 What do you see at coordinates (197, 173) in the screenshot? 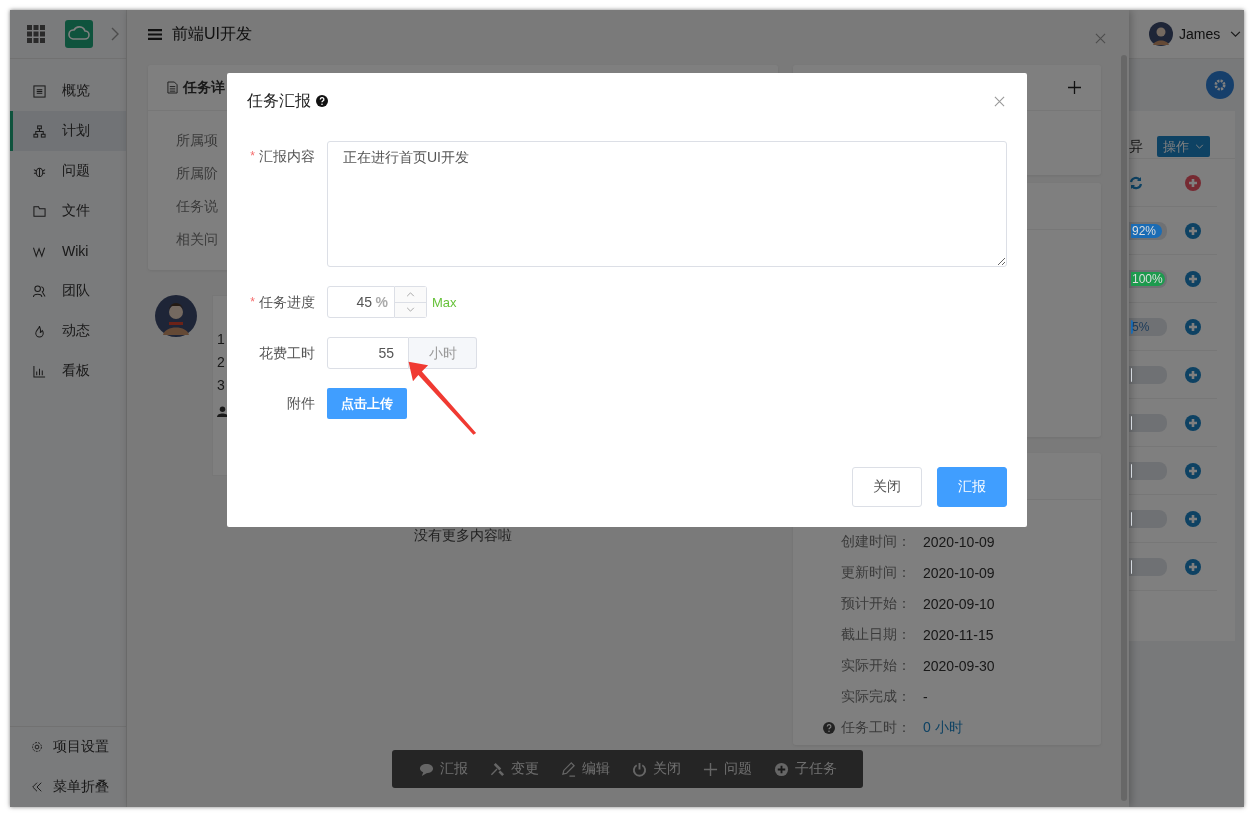
I see `field-label: 所属阶` at bounding box center [197, 173].